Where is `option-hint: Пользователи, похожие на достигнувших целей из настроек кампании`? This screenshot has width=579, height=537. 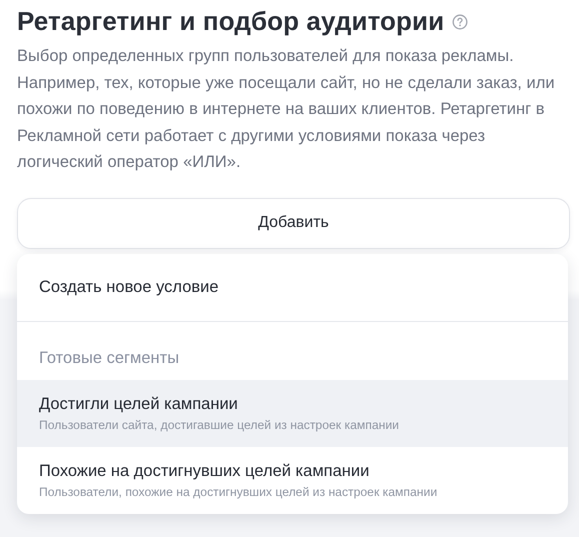 option-hint: Пользователи, похожие на достигнувших целей из настроек кампании is located at coordinates (238, 491).